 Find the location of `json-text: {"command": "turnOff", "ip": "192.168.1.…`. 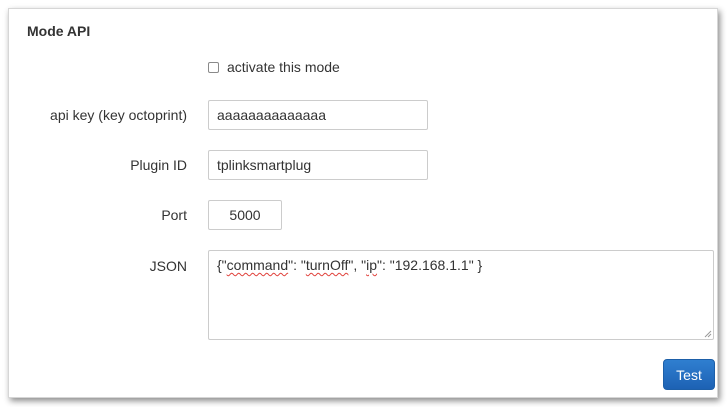

json-text: {"command": "turnOff", "ip": "192.168.1.… is located at coordinates (350, 265).